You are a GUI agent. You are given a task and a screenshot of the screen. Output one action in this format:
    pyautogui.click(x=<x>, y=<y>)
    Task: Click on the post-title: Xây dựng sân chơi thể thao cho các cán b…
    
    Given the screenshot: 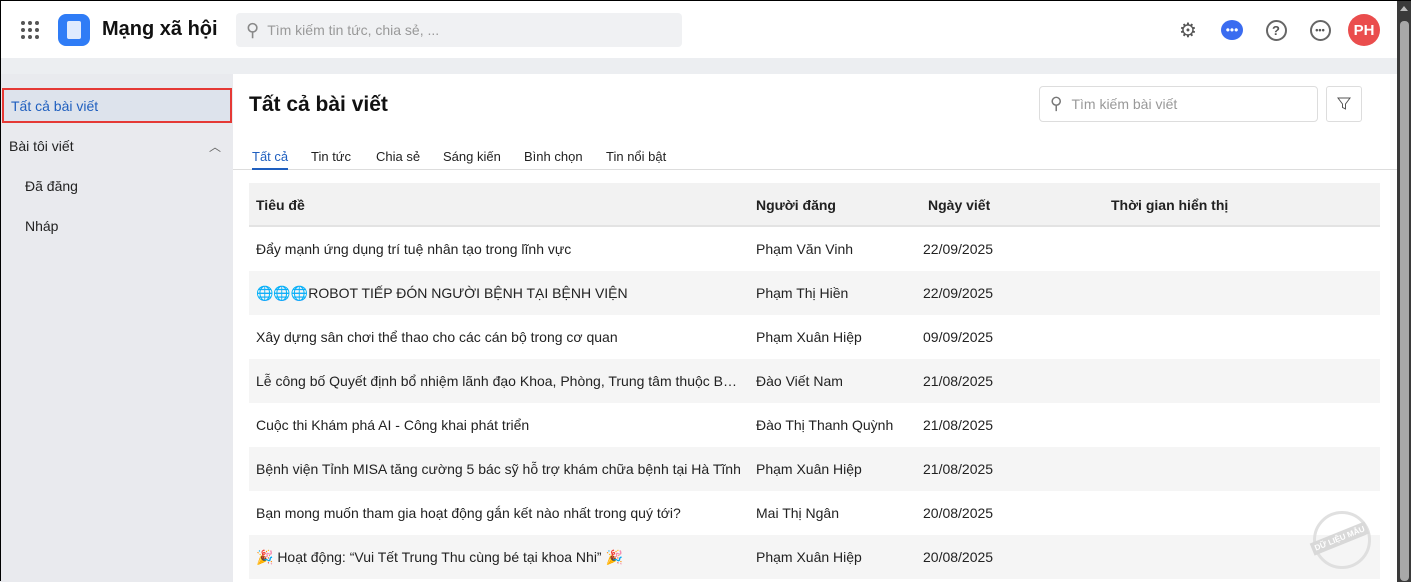 What is the action you would take?
    pyautogui.click(x=437, y=337)
    